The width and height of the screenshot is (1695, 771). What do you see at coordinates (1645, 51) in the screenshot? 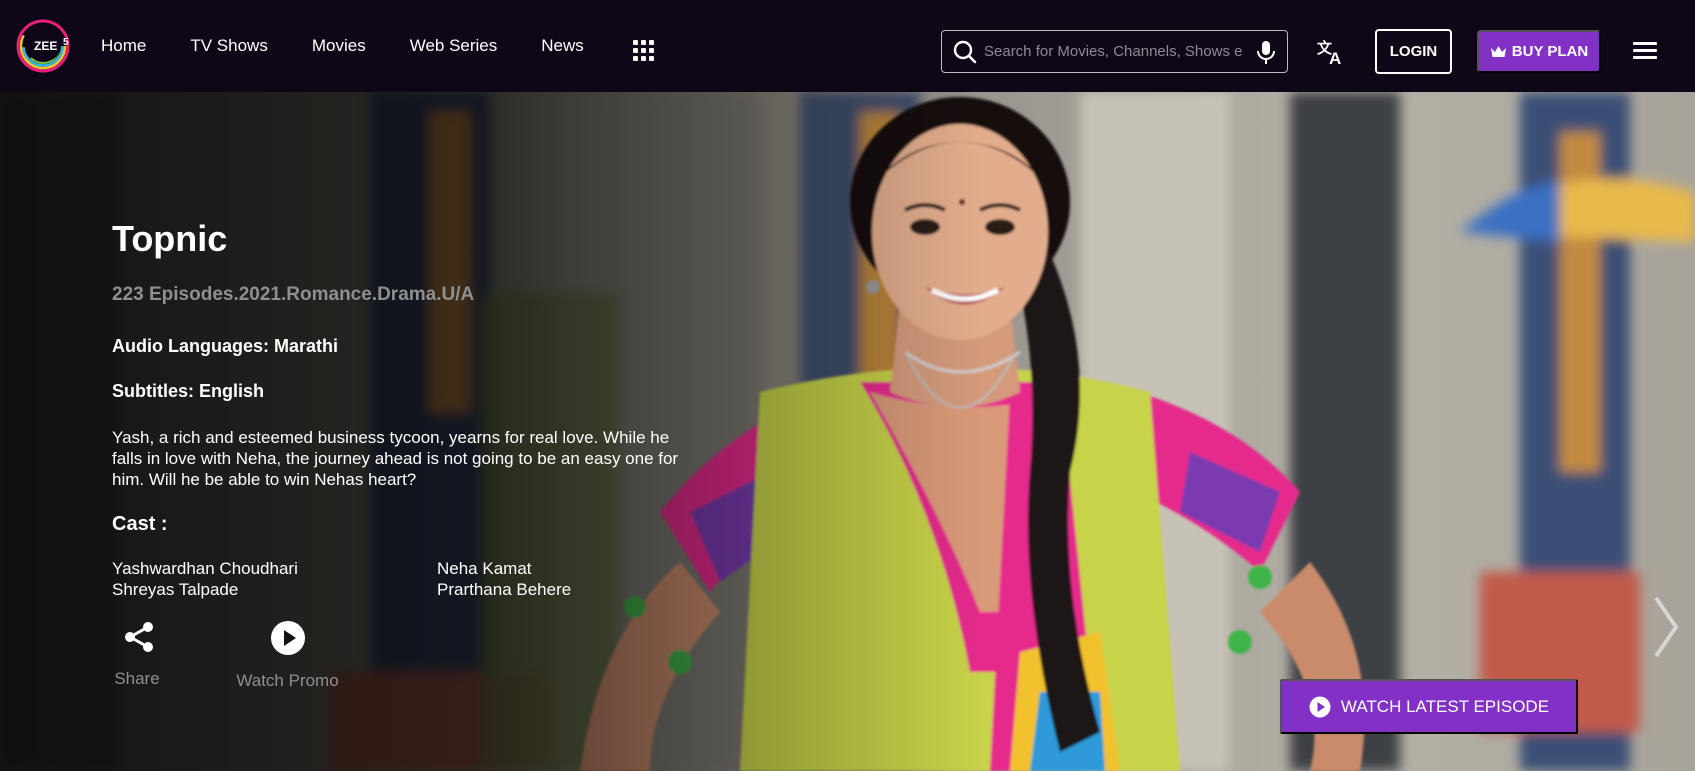
I see `hamburger-icon` at bounding box center [1645, 51].